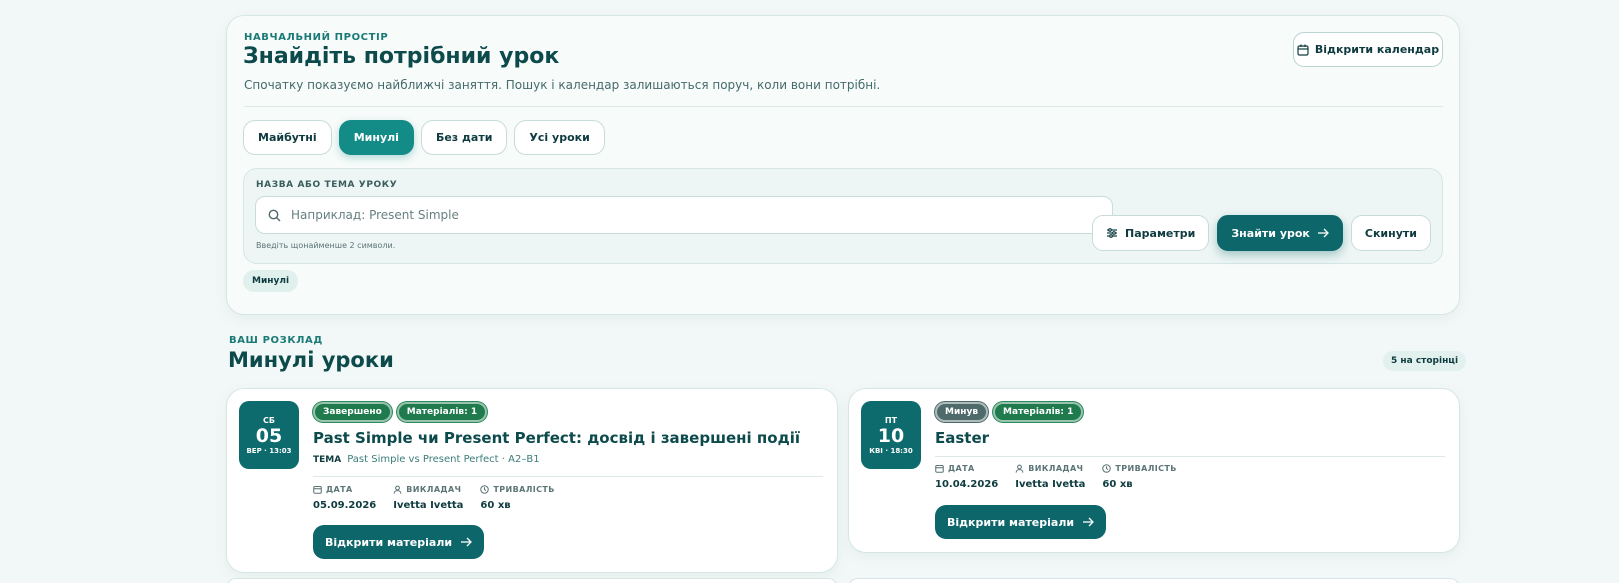  I want to click on open-calendar-button: Відкрити календар, so click(1368, 49).